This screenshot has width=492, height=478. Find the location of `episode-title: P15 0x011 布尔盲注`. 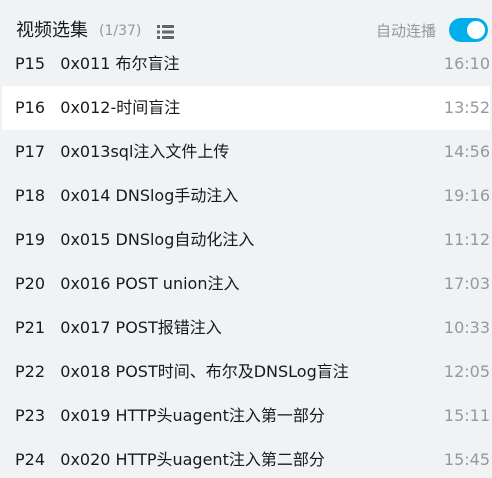

episode-title: P15 0x011 布尔盲注 is located at coordinates (97, 63).